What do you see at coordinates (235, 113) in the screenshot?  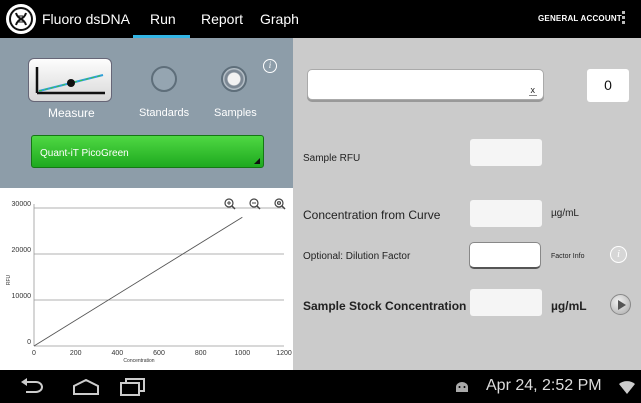 I see `samples-label: Samples` at bounding box center [235, 113].